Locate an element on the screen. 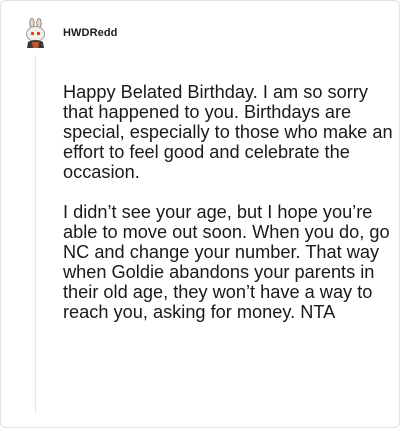 The image size is (400, 428). comment-author: HWDRedd is located at coordinates (90, 33).